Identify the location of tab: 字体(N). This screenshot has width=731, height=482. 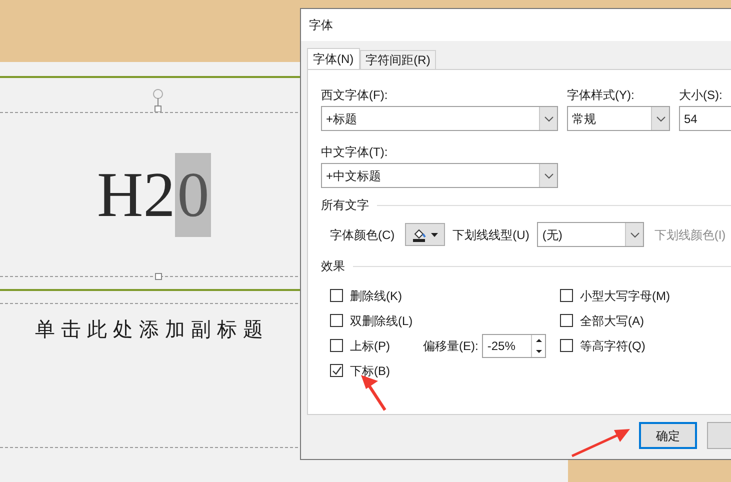
(333, 58).